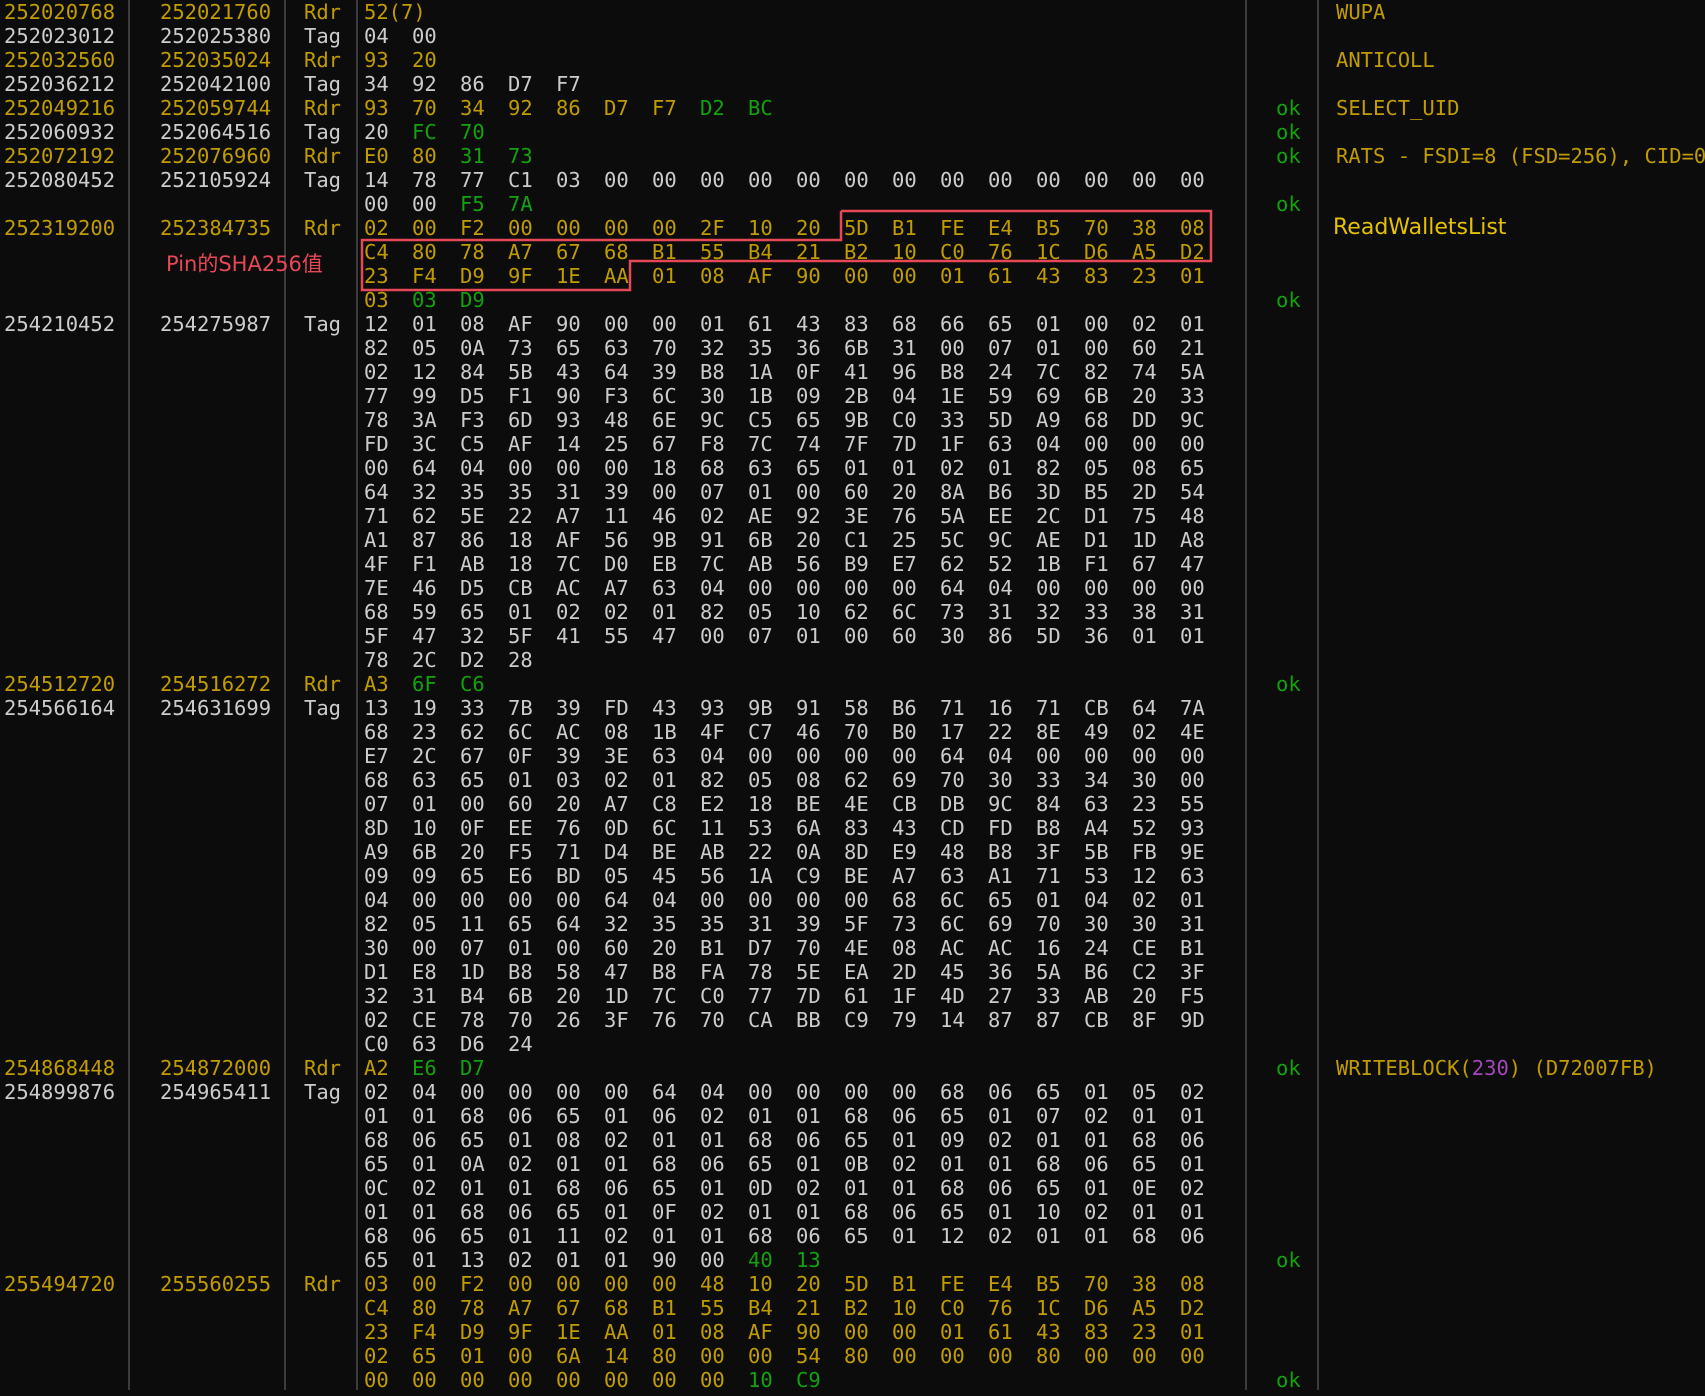 This screenshot has height=1396, width=1705. Describe the element at coordinates (1192, 1020) in the screenshot. I see `data-byte: 9D` at that location.